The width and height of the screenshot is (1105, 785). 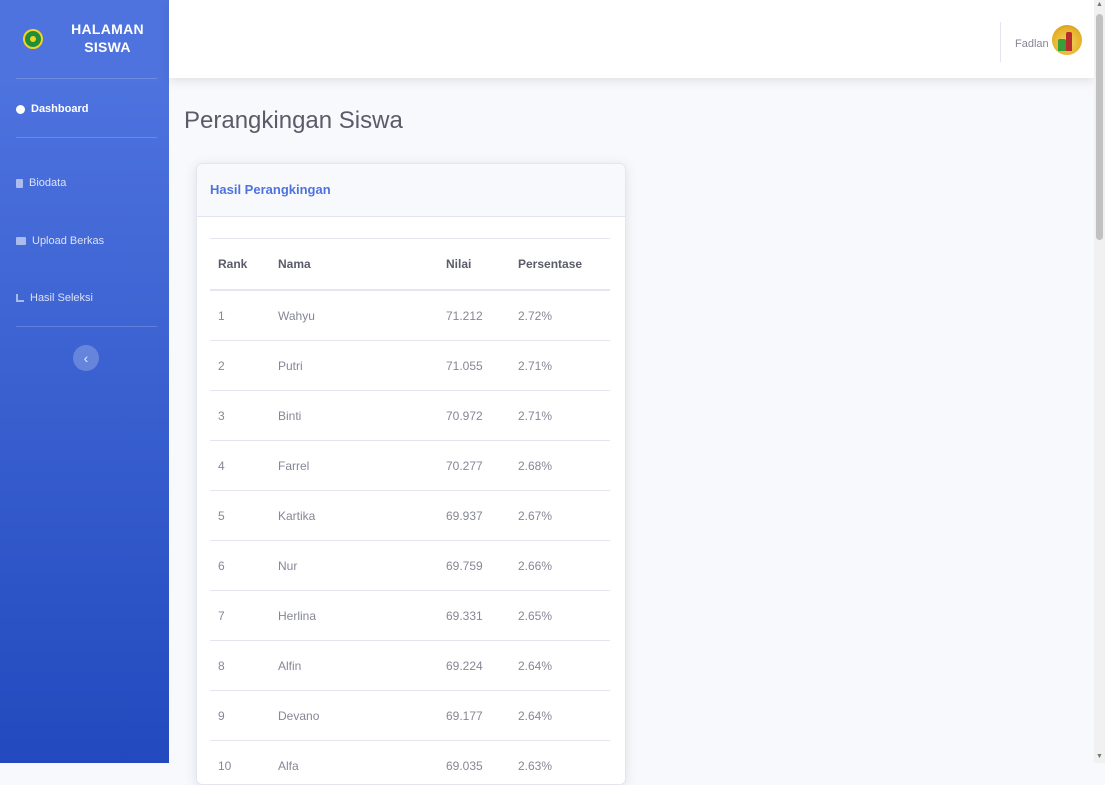 I want to click on cell-nama: Nur, so click(x=354, y=566).